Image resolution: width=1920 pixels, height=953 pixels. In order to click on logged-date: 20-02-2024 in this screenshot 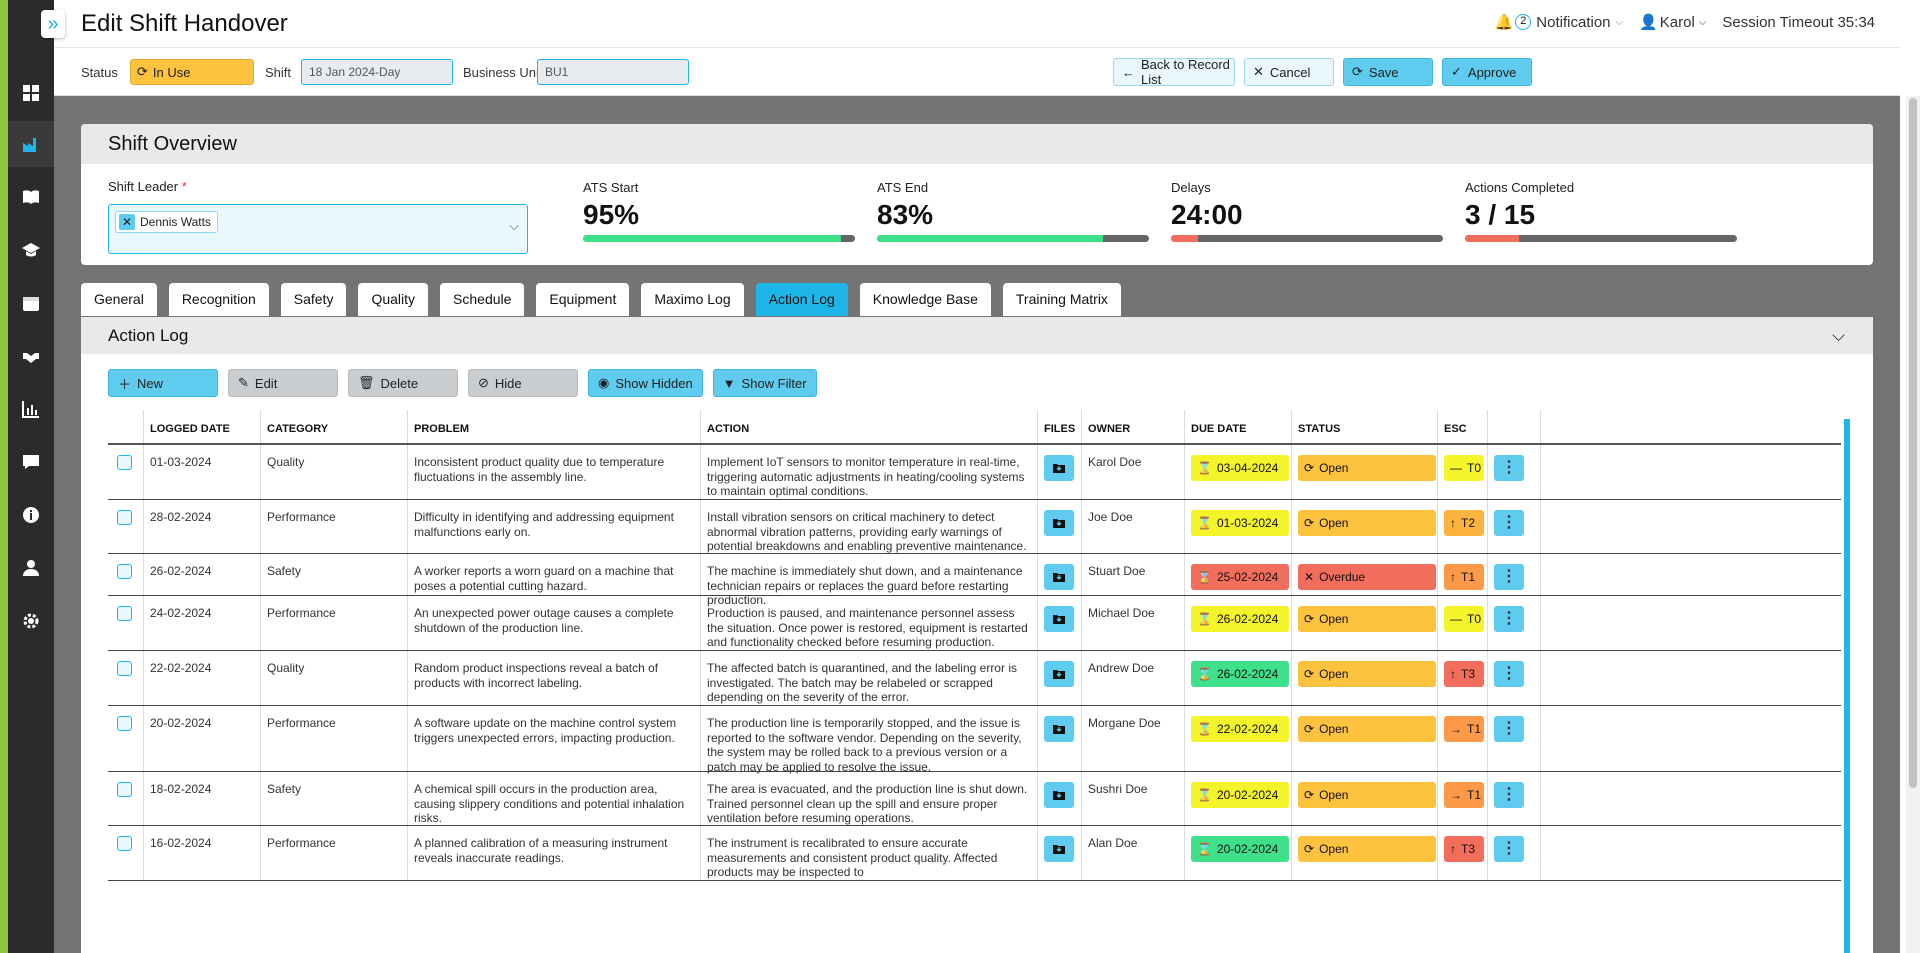, I will do `click(181, 723)`.